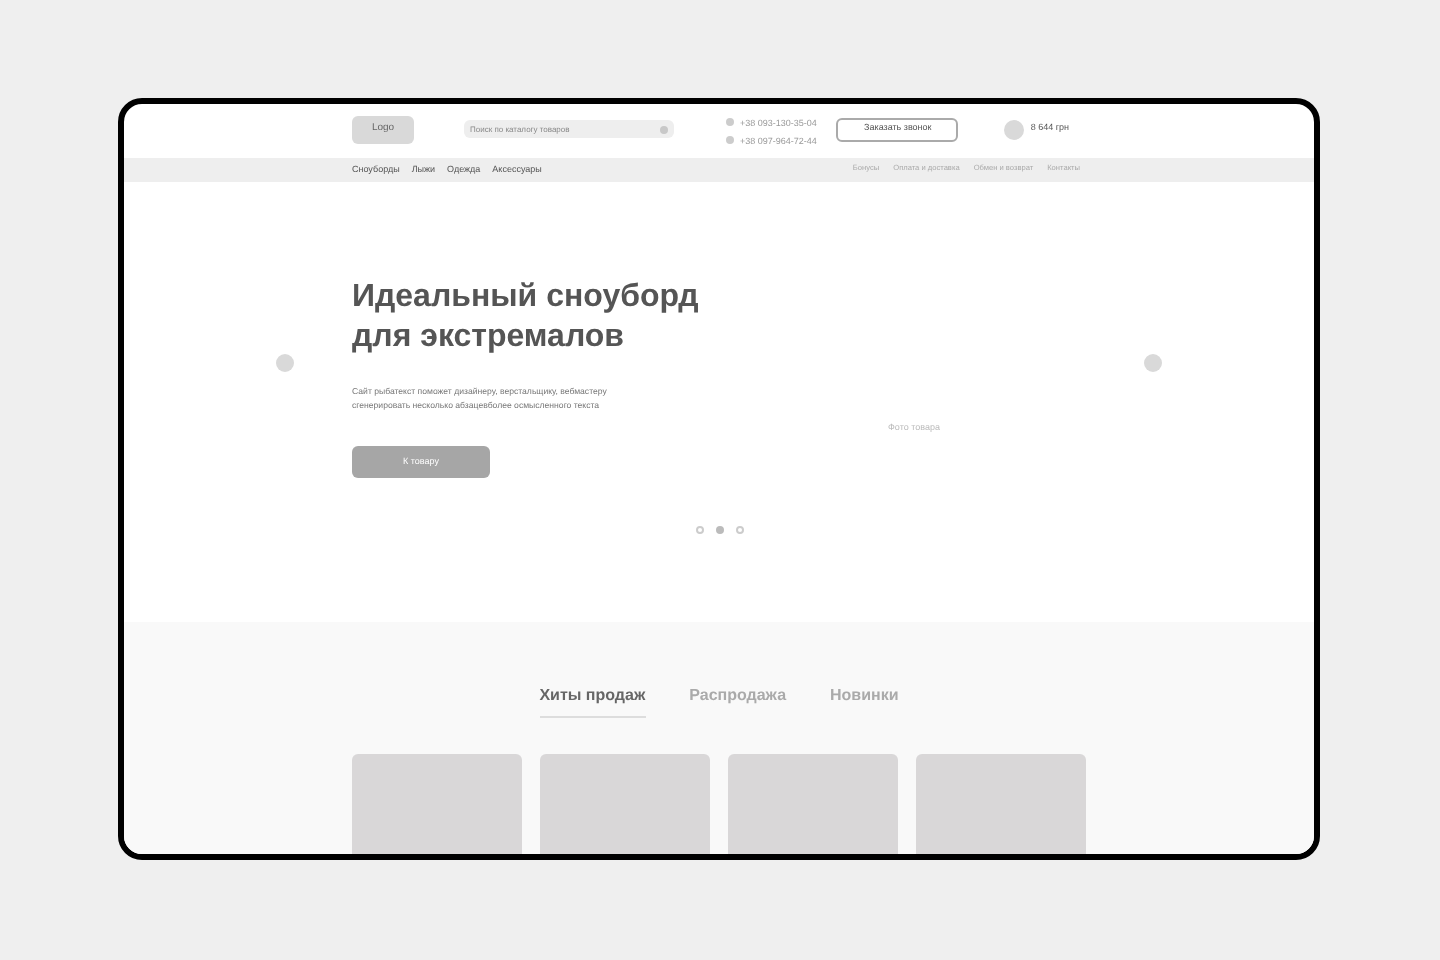 The width and height of the screenshot is (1440, 960). Describe the element at coordinates (592, 701) in the screenshot. I see `tab: Хиты продаж` at that location.